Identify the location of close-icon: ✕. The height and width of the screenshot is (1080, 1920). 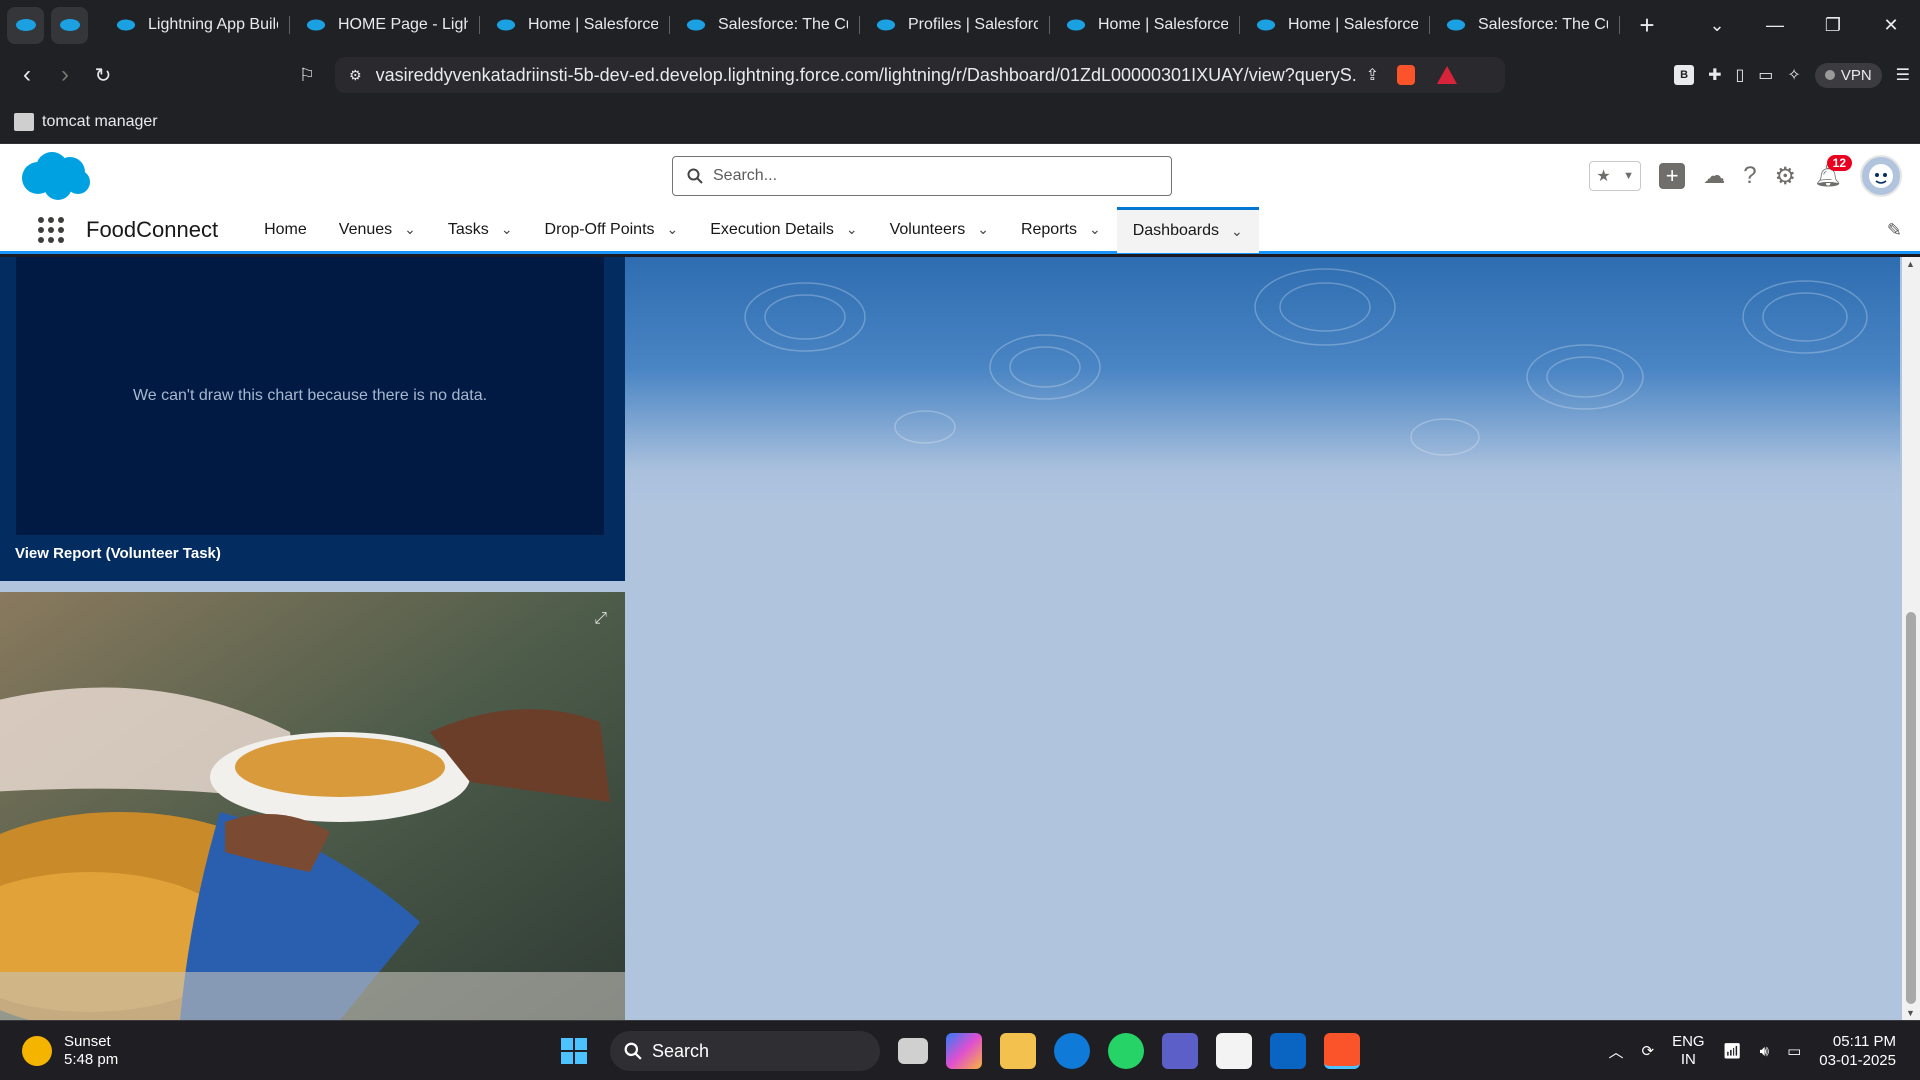
(1891, 25).